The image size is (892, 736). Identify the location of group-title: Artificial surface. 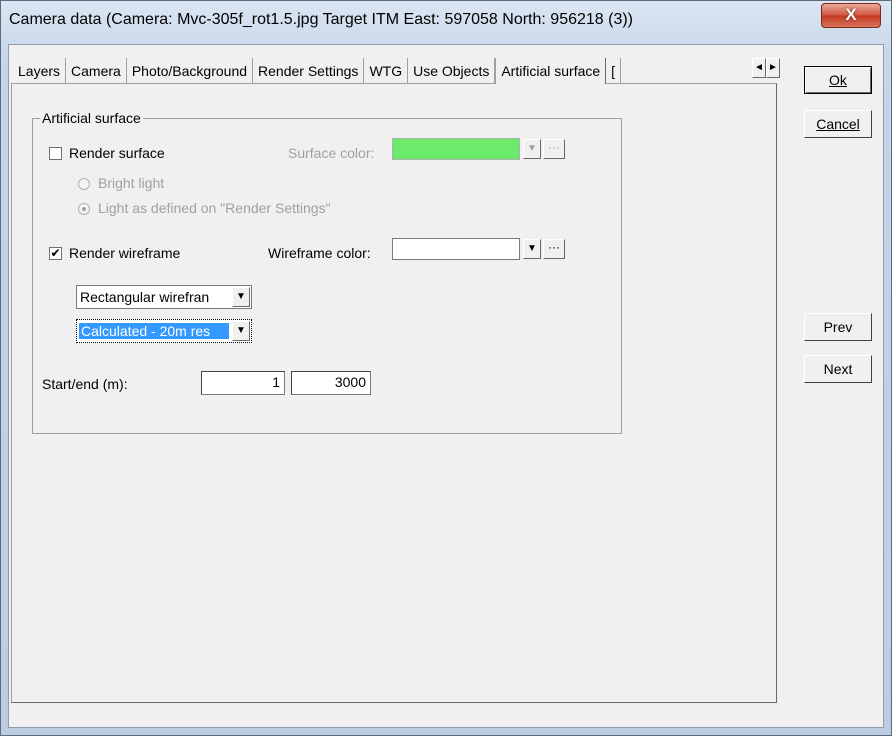
(91, 118).